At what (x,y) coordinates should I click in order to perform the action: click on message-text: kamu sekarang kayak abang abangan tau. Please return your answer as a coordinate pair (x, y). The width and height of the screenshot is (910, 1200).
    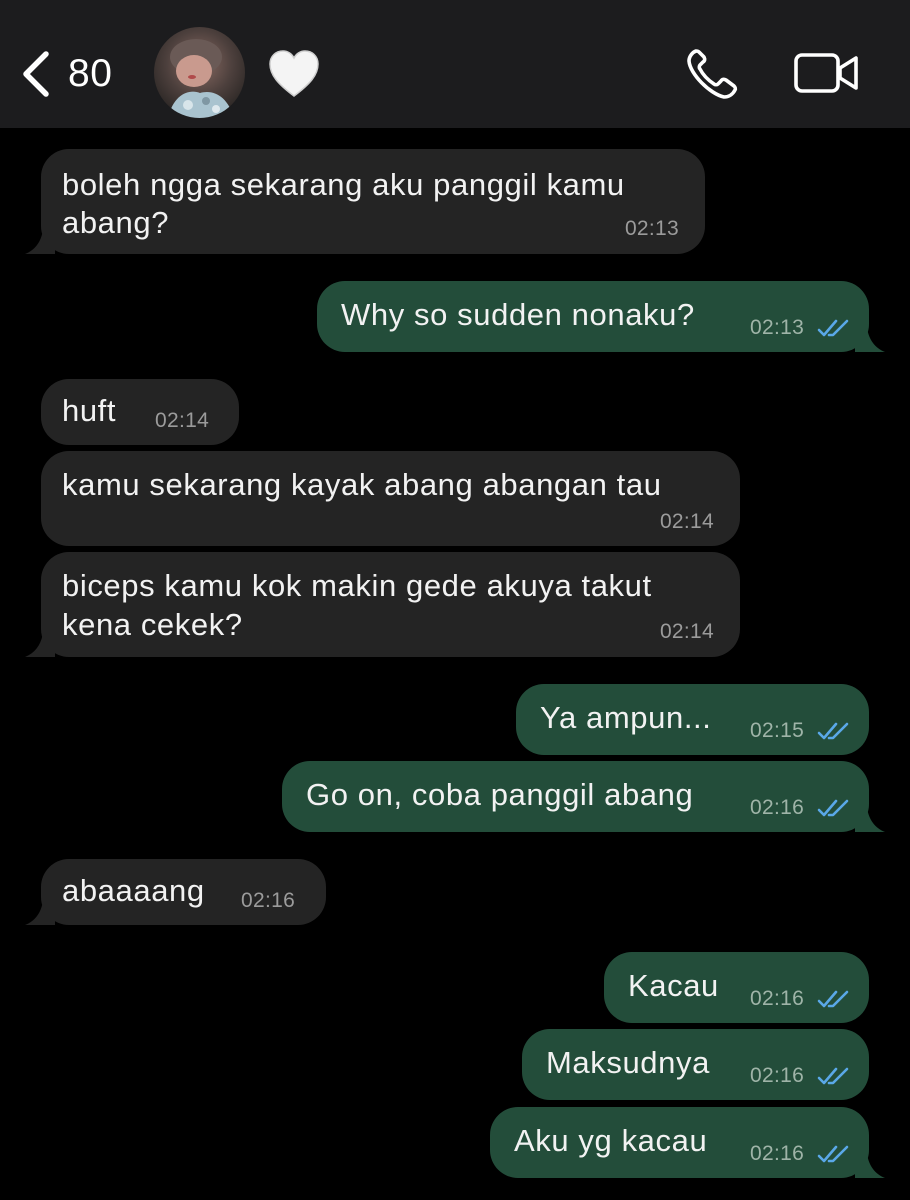
    Looking at the image, I should click on (362, 484).